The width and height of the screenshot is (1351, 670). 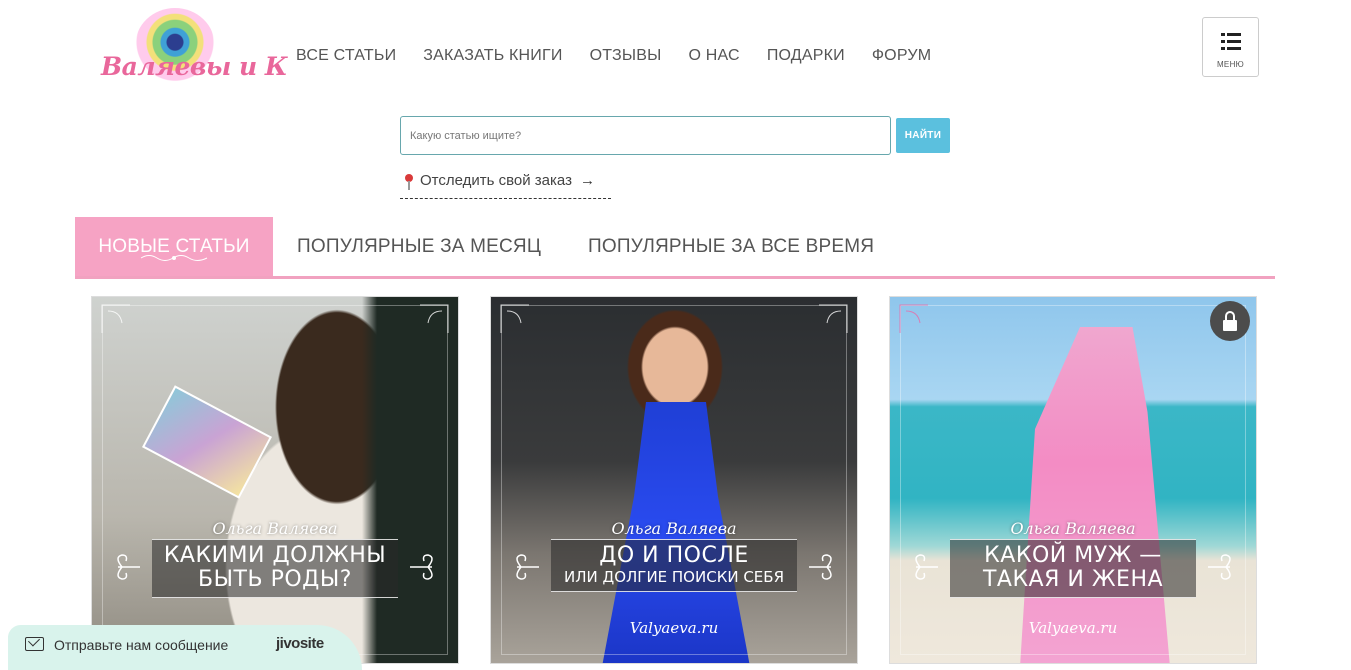 I want to click on title-line: ДО И ПОСЛЕ, so click(x=674, y=555).